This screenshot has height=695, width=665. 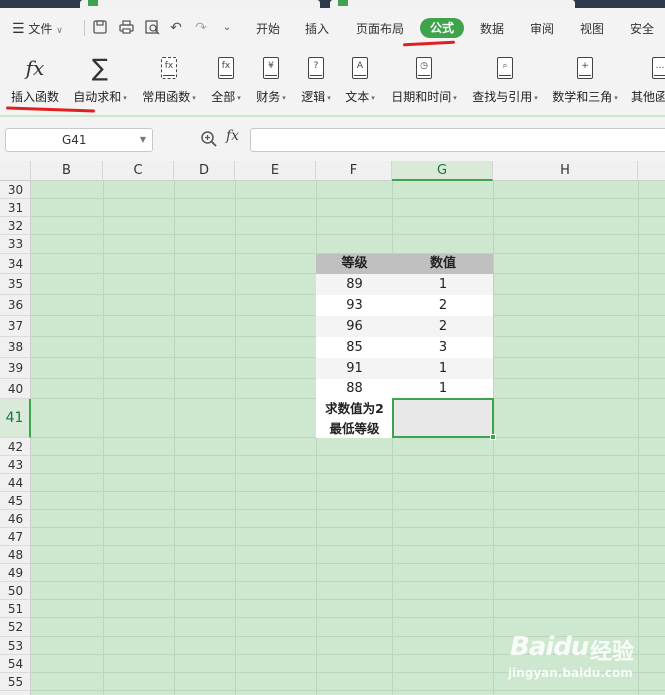 What do you see at coordinates (271, 68) in the screenshot?
I see `yen-book-icon: ¥` at bounding box center [271, 68].